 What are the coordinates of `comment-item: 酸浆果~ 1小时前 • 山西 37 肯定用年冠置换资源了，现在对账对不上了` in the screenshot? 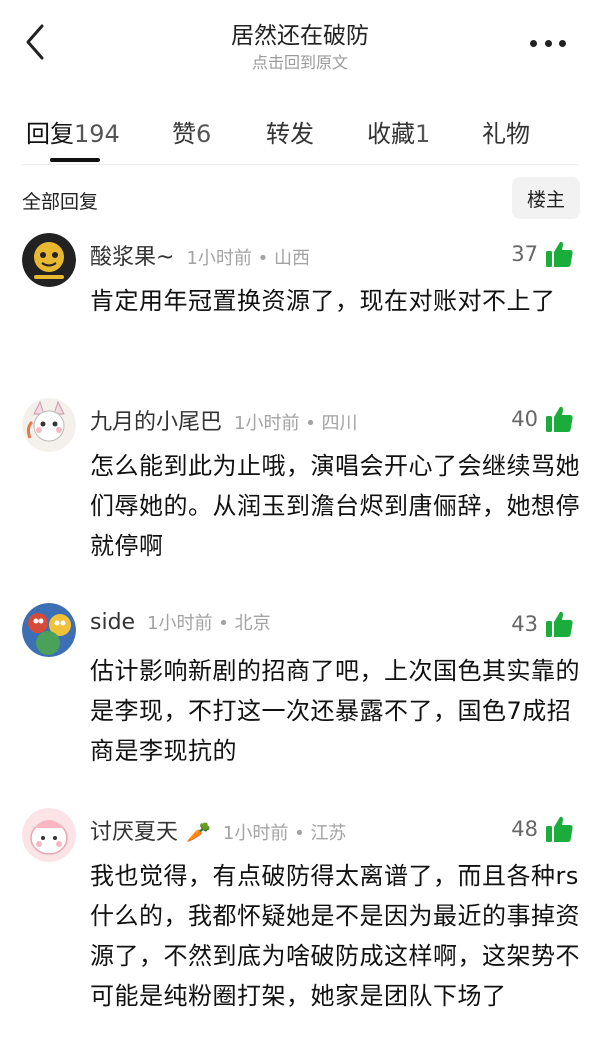 It's located at (300, 293).